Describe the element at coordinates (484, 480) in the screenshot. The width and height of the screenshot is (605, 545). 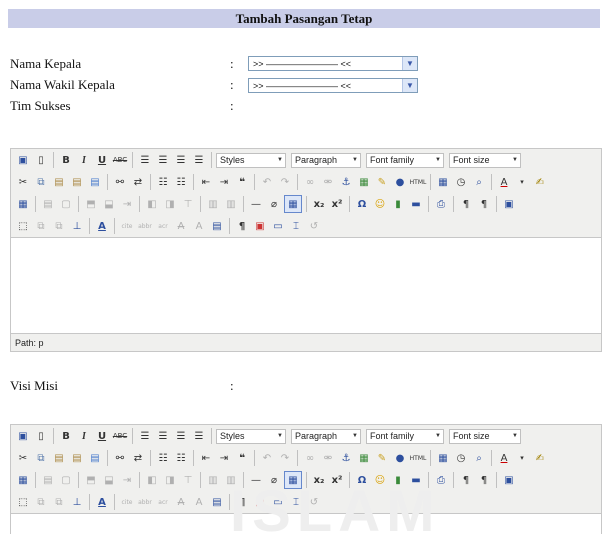
I see `rtl-icon: ¶` at that location.